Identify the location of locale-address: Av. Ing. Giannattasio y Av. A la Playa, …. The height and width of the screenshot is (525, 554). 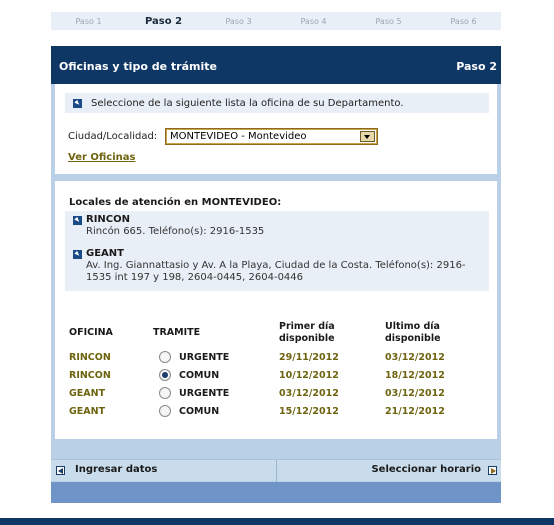
(276, 271).